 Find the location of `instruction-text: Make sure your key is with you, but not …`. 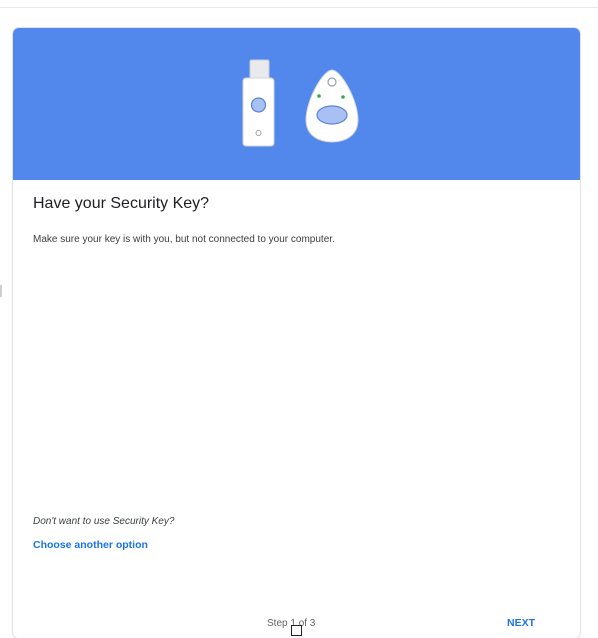

instruction-text: Make sure your key is with you, but not … is located at coordinates (184, 239).